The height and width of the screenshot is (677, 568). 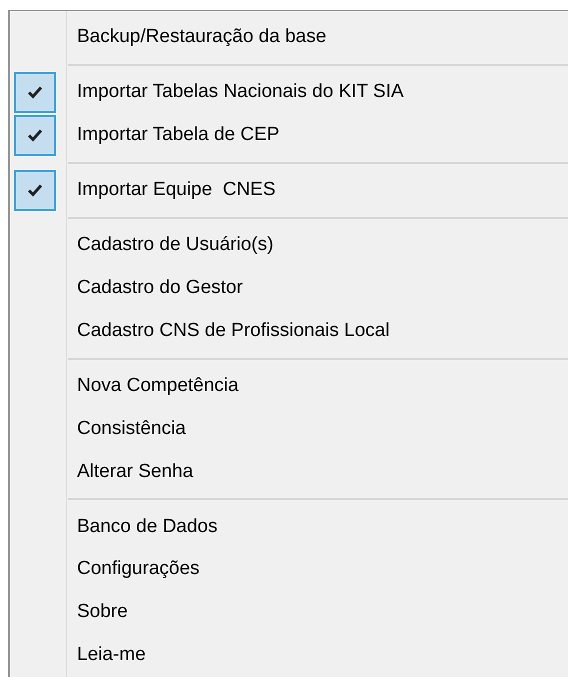 What do you see at coordinates (289, 37) in the screenshot?
I see `menu-item: Backup/Restauração da base` at bounding box center [289, 37].